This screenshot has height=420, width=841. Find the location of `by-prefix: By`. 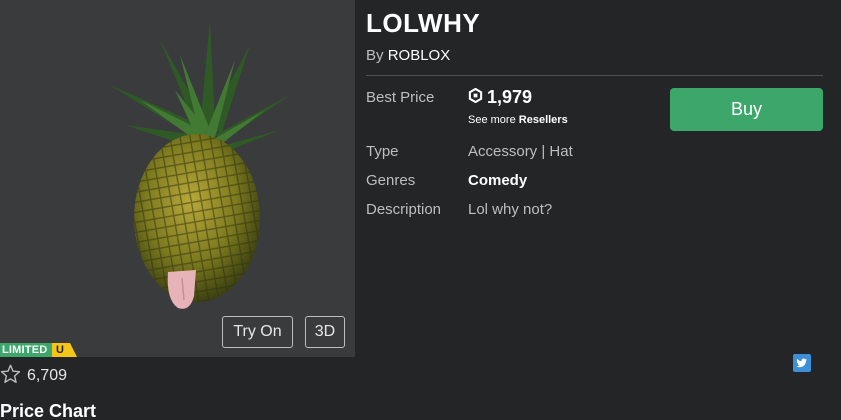

by-prefix: By is located at coordinates (375, 55).